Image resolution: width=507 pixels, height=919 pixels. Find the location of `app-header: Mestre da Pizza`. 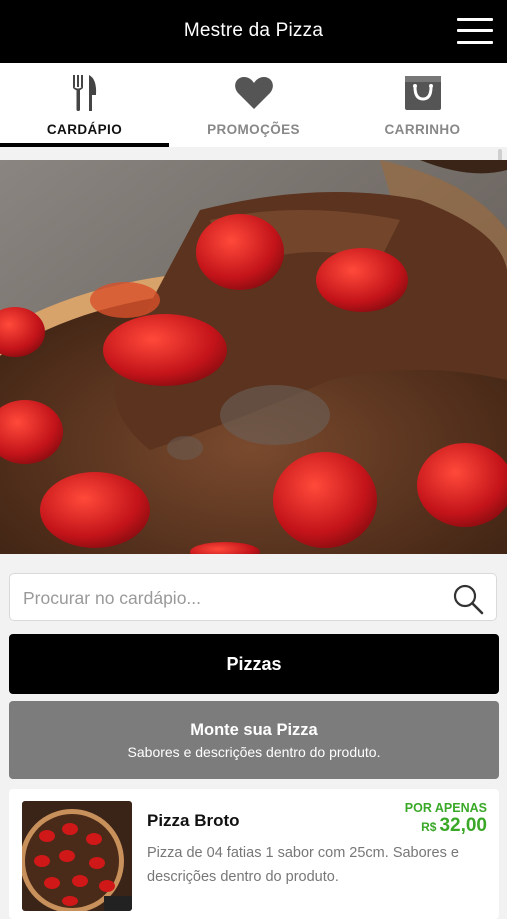

app-header: Mestre da Pizza is located at coordinates (253, 31).